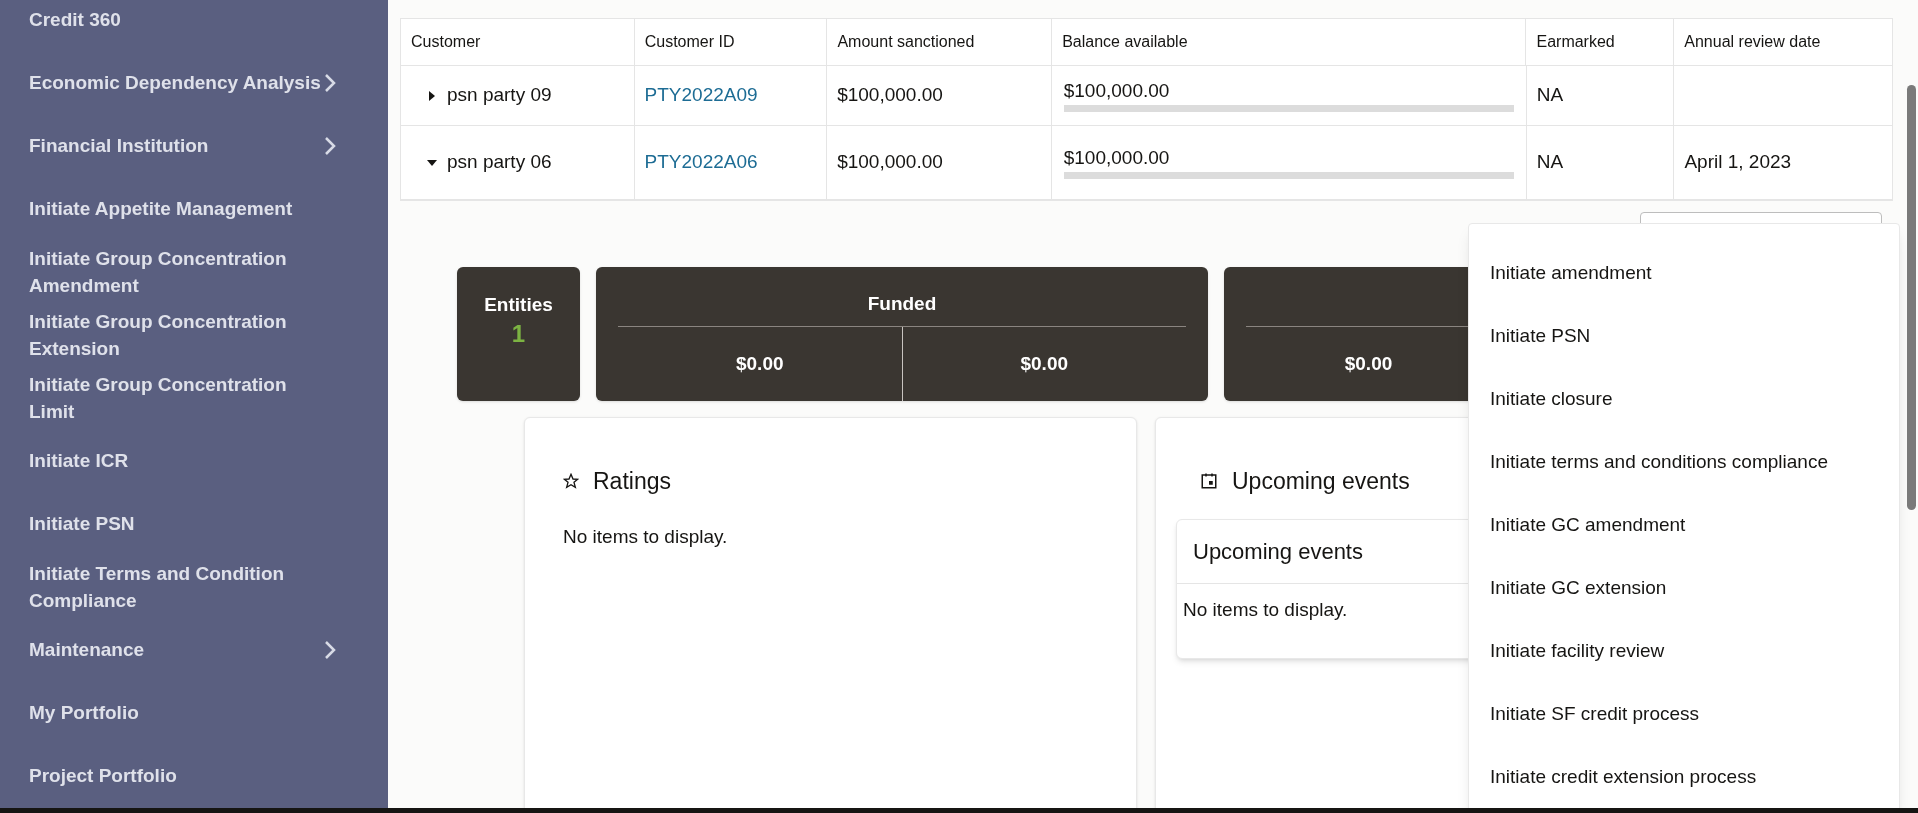 This screenshot has width=1918, height=813. What do you see at coordinates (701, 162) in the screenshot?
I see `customer-id-link: PTY2022A06` at bounding box center [701, 162].